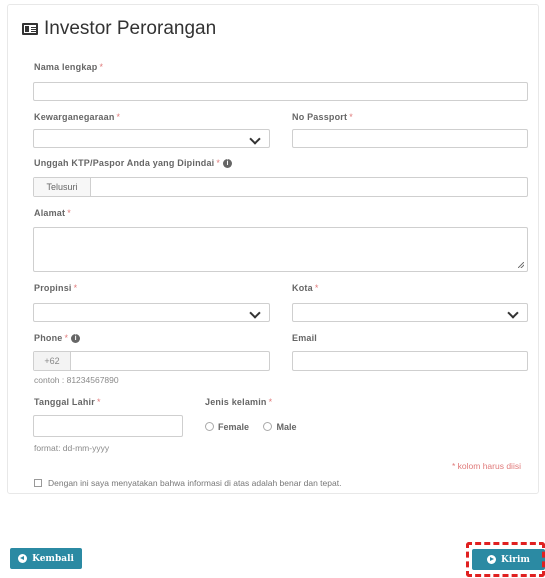 This screenshot has height=578, width=545. I want to click on kota-label: Kota *, so click(305, 288).